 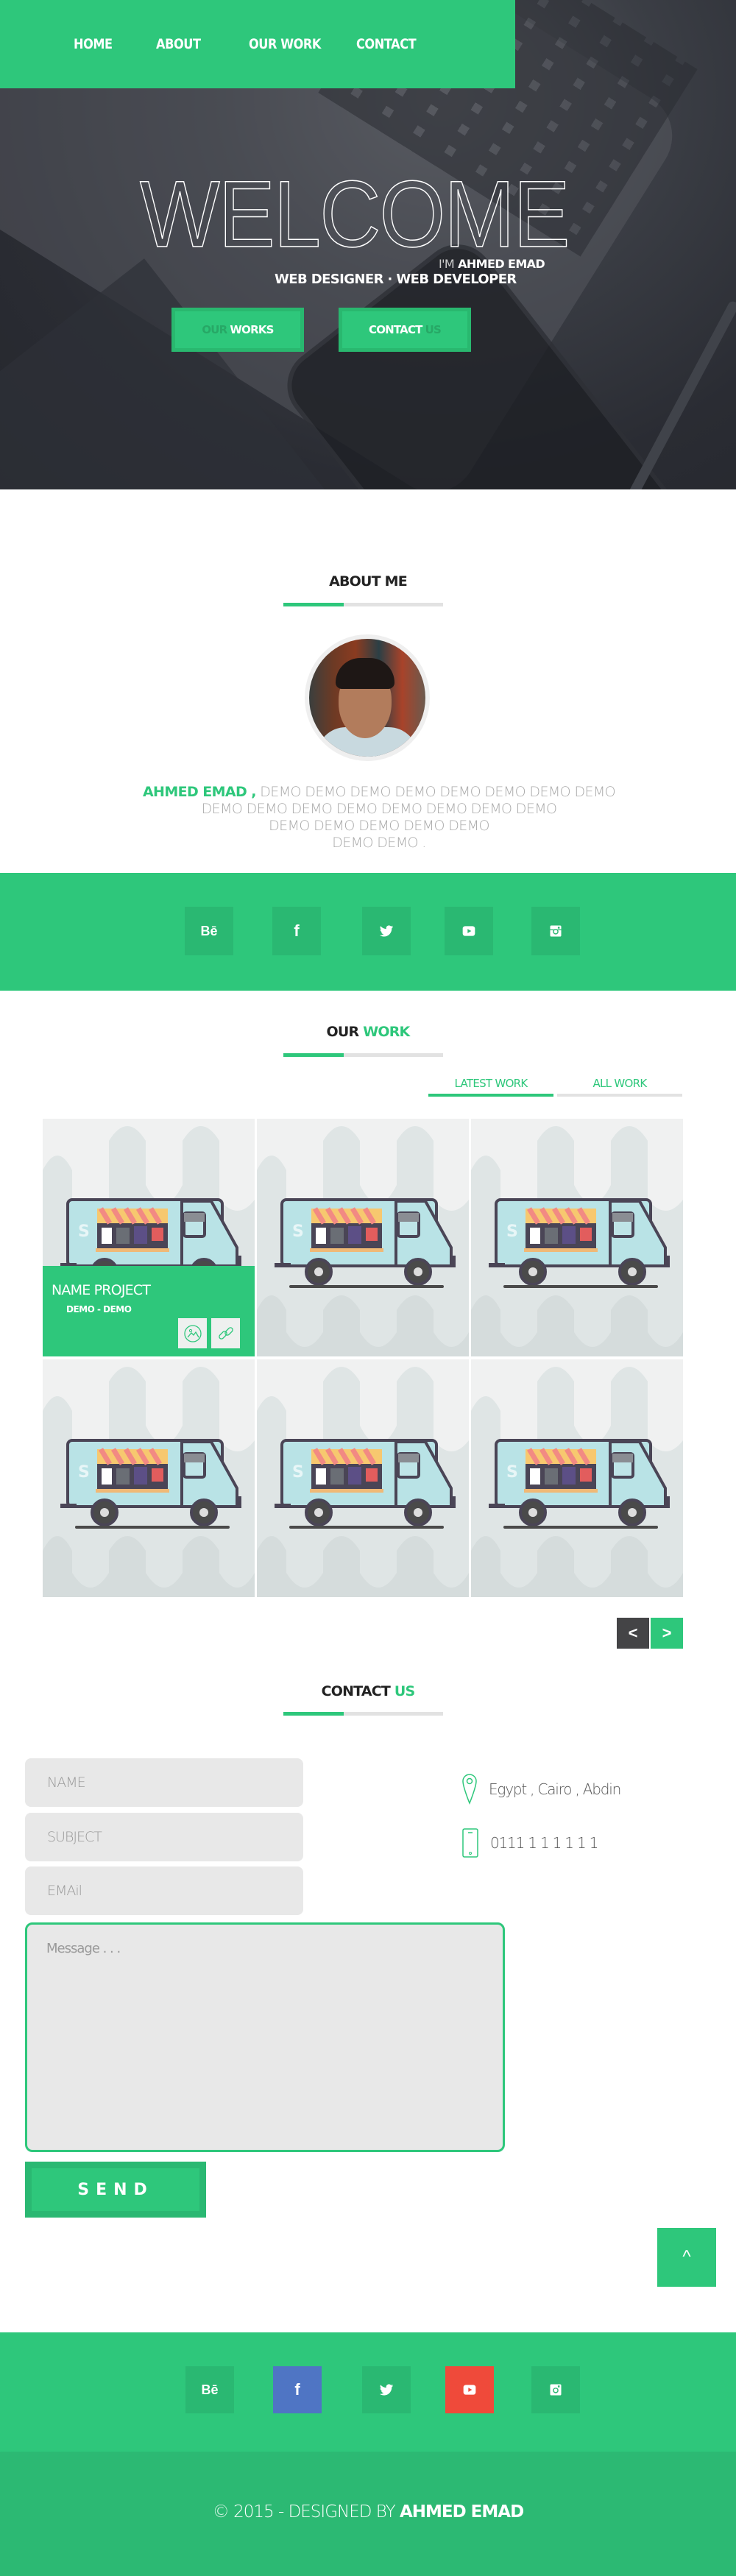 What do you see at coordinates (386, 1032) in the screenshot?
I see `title-highlight: WORK` at bounding box center [386, 1032].